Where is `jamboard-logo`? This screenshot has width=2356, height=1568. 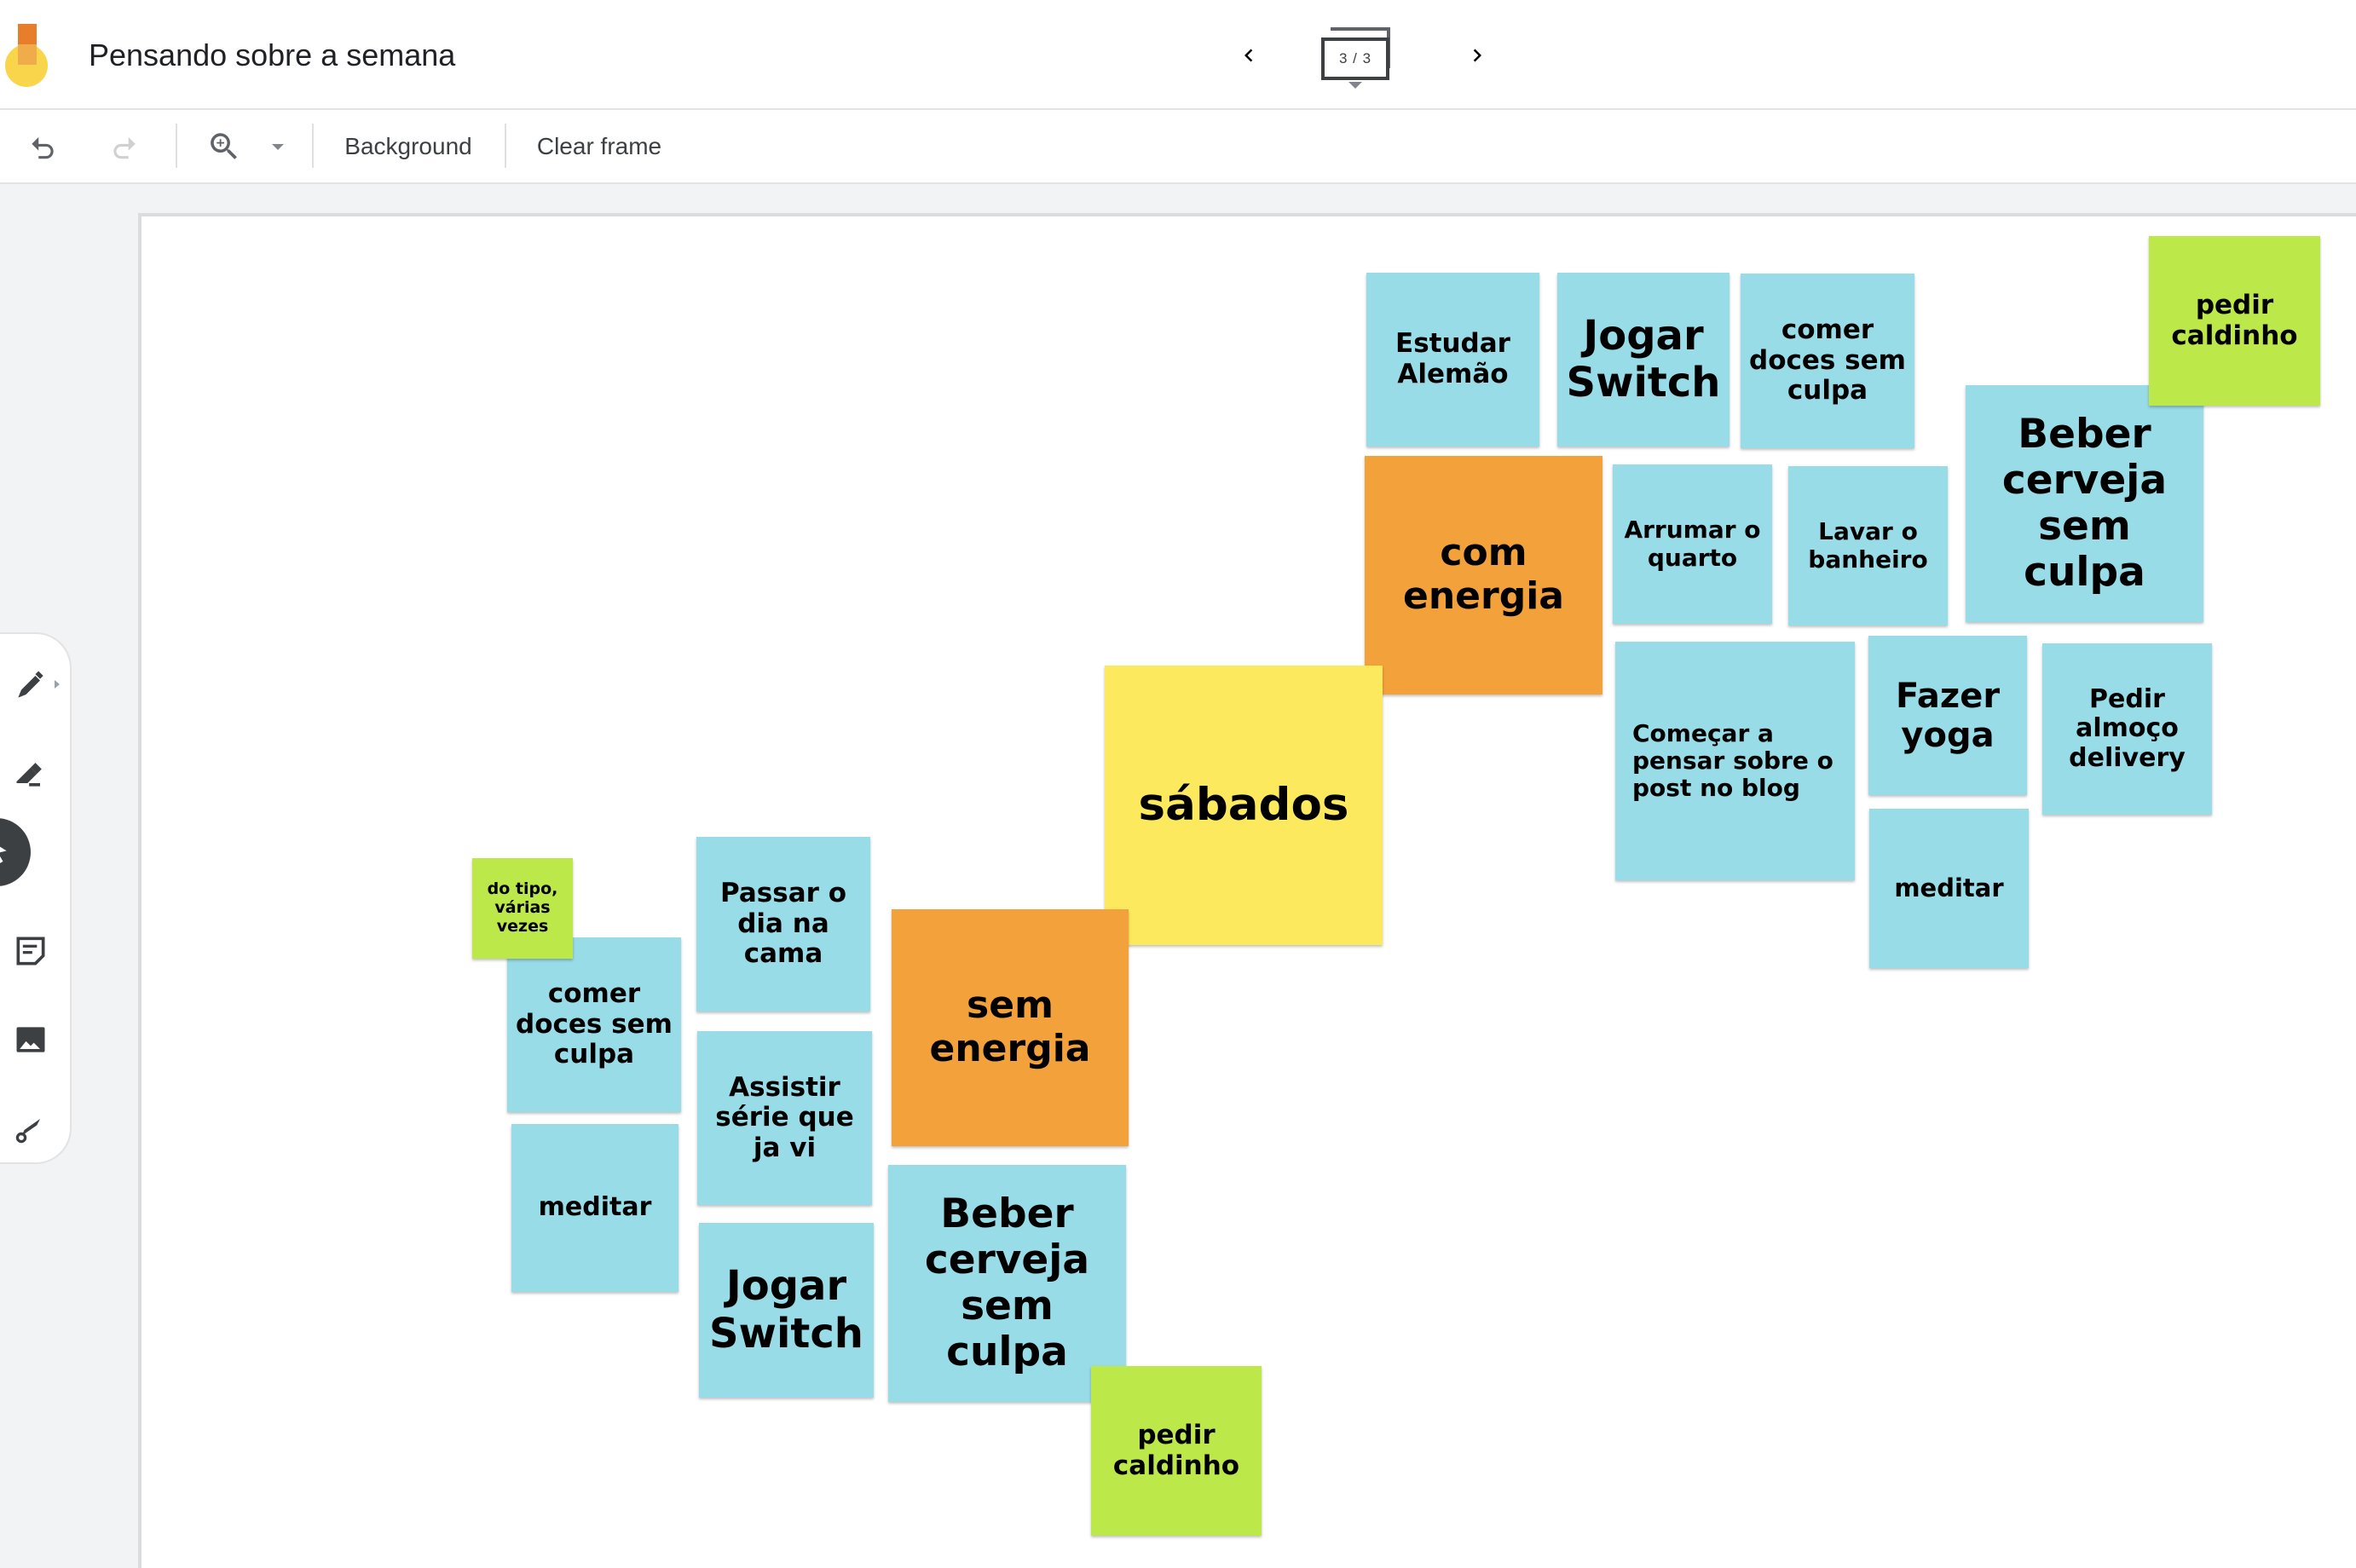 jamboard-logo is located at coordinates (29, 55).